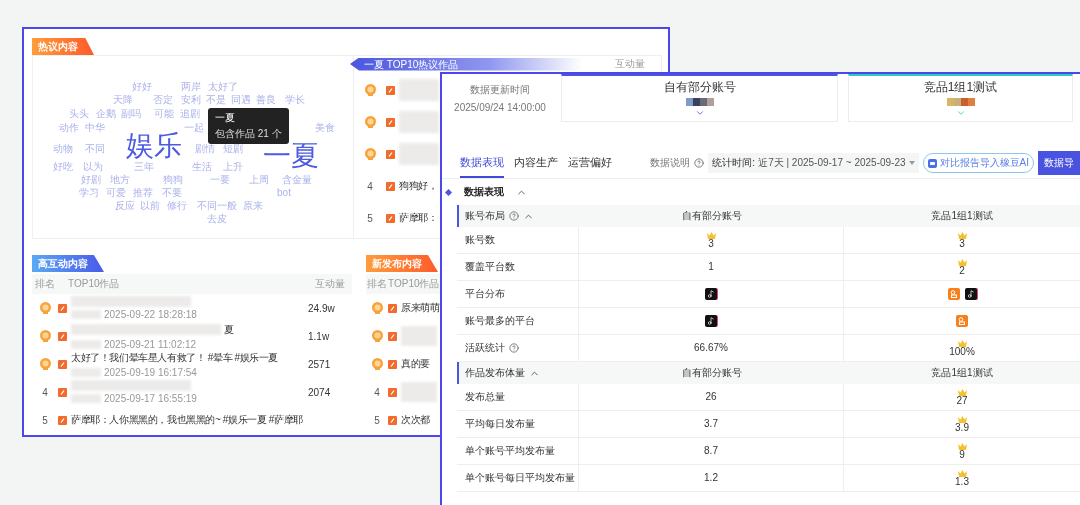 Image resolution: width=1080 pixels, height=505 pixels. Describe the element at coordinates (229, 329) in the screenshot. I see `post-title: 夏` at that location.